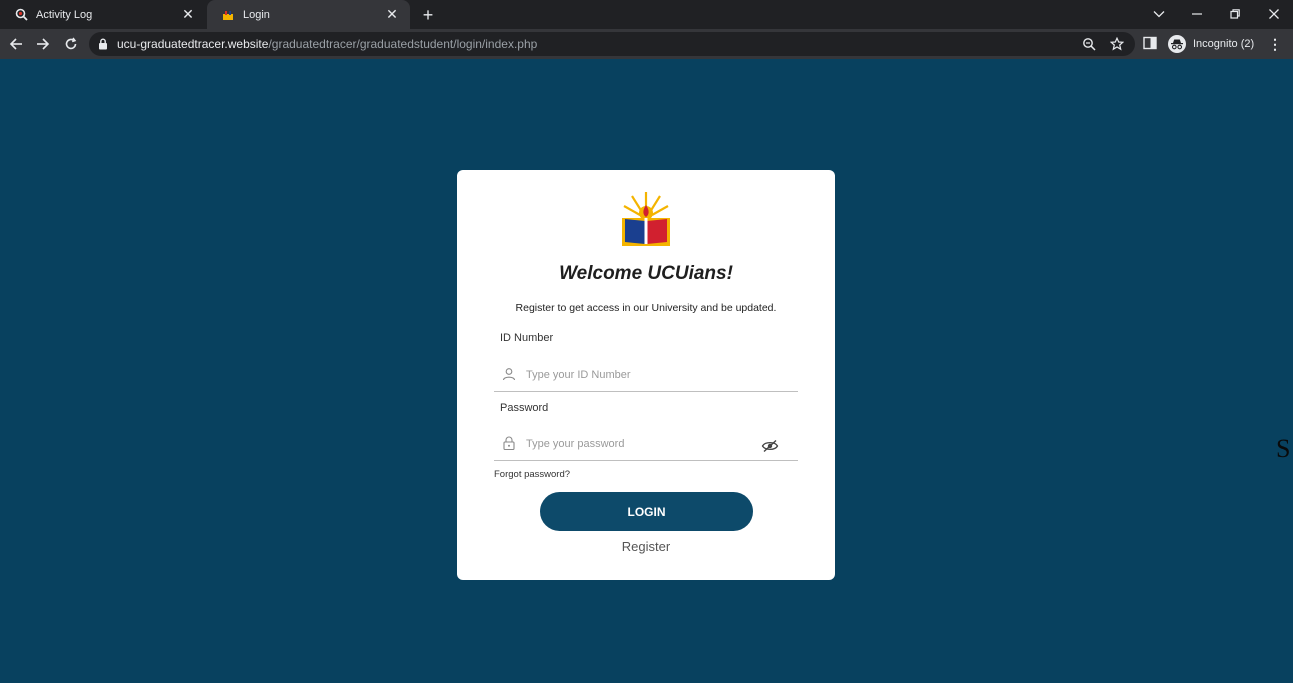 The image size is (1293, 683). What do you see at coordinates (646, 273) in the screenshot?
I see `welcome-title: Welcome UCUians!` at bounding box center [646, 273].